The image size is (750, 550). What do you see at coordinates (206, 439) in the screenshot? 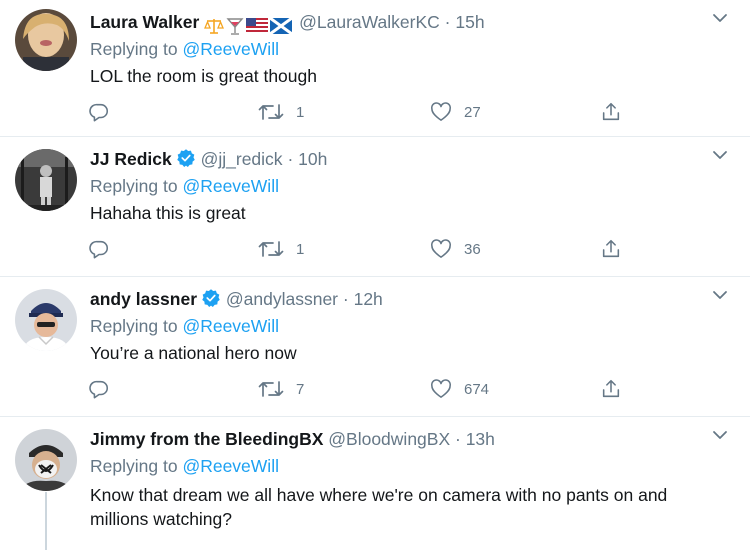
I see `display-name: Jimmy from the BleedingBX` at bounding box center [206, 439].